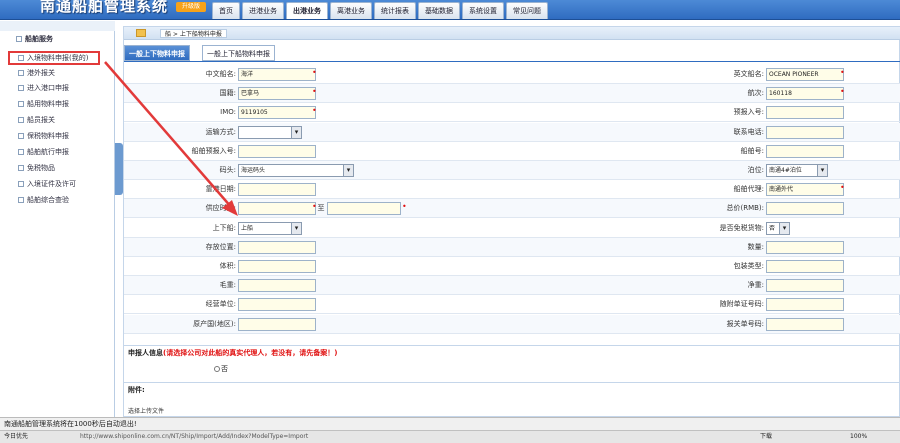  Describe the element at coordinates (741, 227) in the screenshot. I see `field-label: 是否免税货物:` at that location.